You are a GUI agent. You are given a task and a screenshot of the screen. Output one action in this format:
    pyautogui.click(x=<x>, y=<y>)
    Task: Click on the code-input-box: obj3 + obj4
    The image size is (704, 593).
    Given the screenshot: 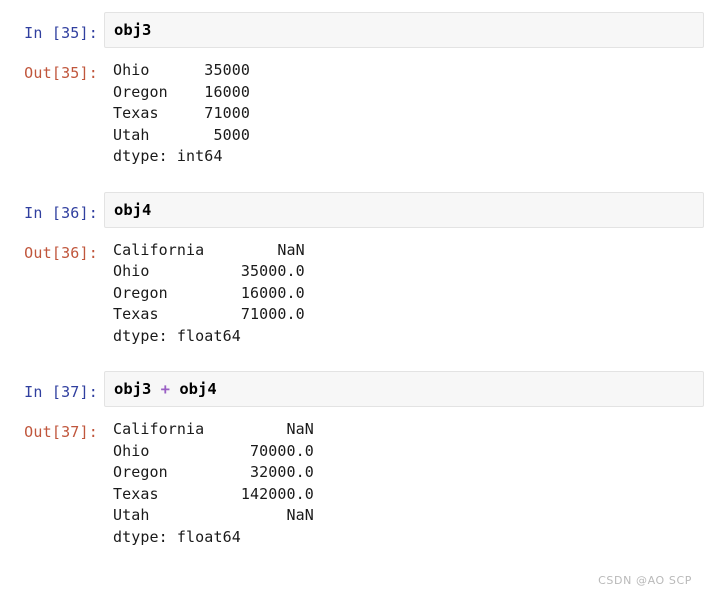 What is the action you would take?
    pyautogui.click(x=404, y=389)
    